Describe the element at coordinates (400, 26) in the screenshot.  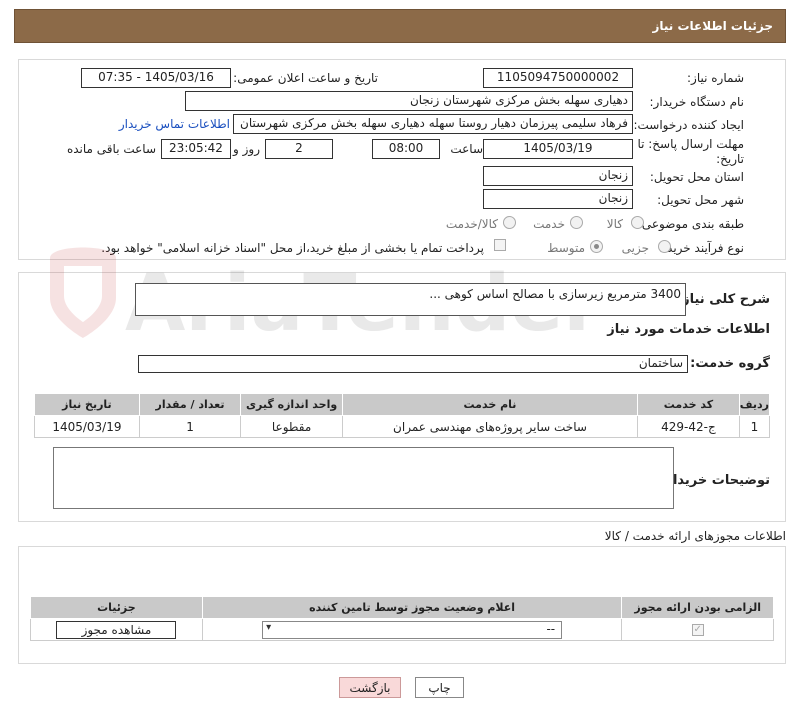
I see `page-header: جزئیات اطلاعات نیاز` at that location.